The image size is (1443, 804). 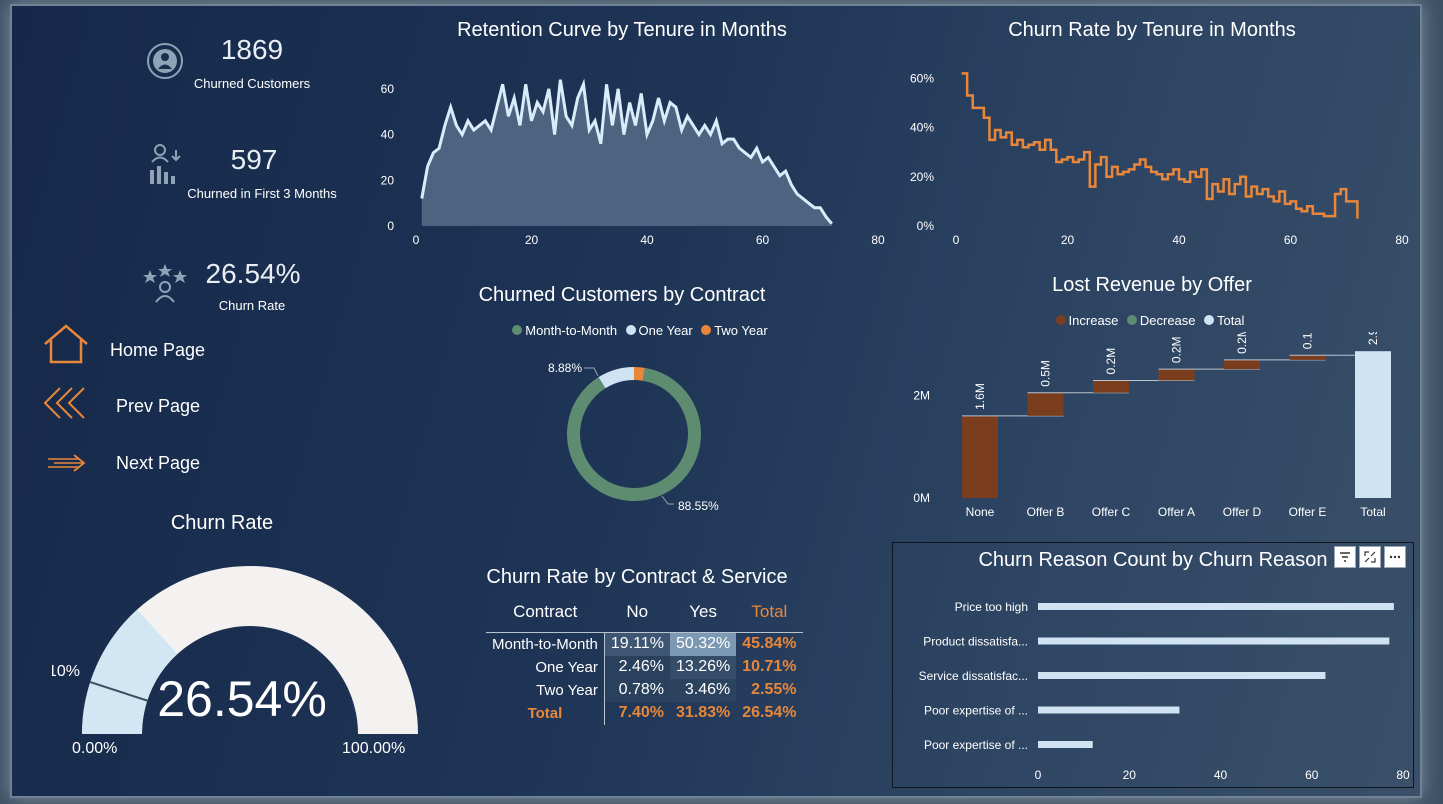 I want to click on kpi-churn-rate-label: Churn Rate, so click(x=252, y=305).